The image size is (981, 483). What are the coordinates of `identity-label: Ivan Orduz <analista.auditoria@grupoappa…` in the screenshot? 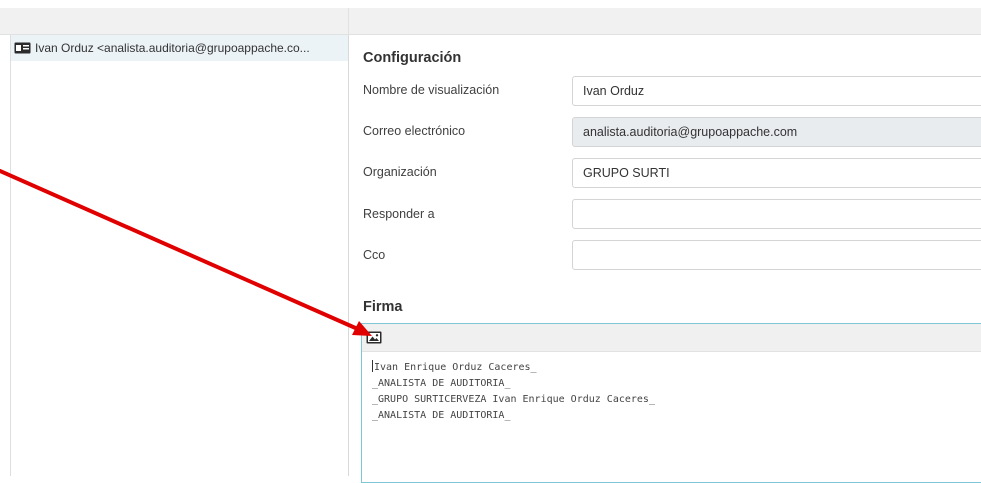 It's located at (172, 48).